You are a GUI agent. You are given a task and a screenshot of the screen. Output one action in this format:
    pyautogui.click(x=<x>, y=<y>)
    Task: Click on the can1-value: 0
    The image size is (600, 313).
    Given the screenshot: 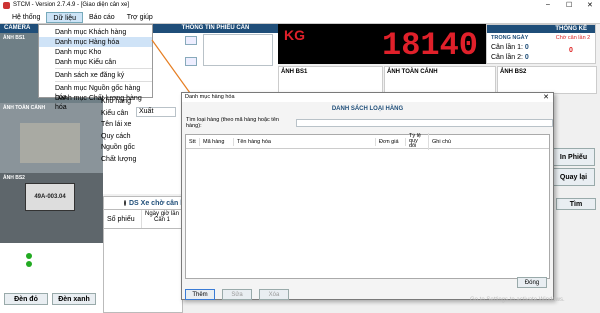 What is the action you would take?
    pyautogui.click(x=526, y=47)
    